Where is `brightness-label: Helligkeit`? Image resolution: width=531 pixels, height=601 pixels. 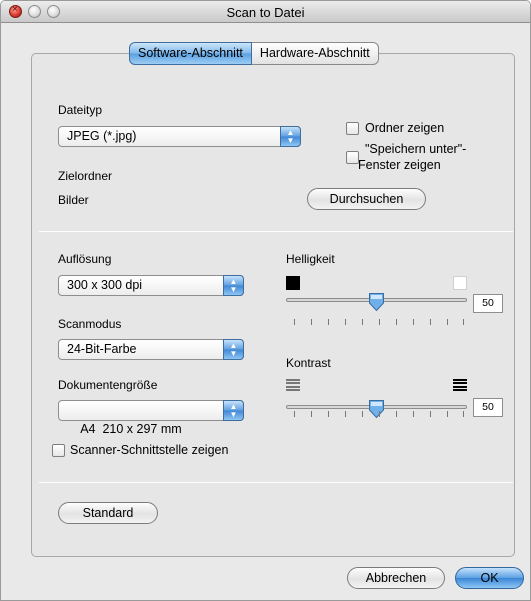 brightness-label: Helligkeit is located at coordinates (310, 259).